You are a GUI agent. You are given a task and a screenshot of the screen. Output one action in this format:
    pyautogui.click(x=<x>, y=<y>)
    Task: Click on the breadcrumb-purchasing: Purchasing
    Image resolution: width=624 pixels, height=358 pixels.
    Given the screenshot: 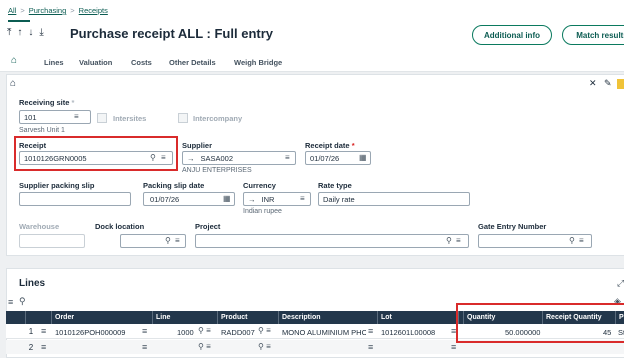 What is the action you would take?
    pyautogui.click(x=48, y=10)
    